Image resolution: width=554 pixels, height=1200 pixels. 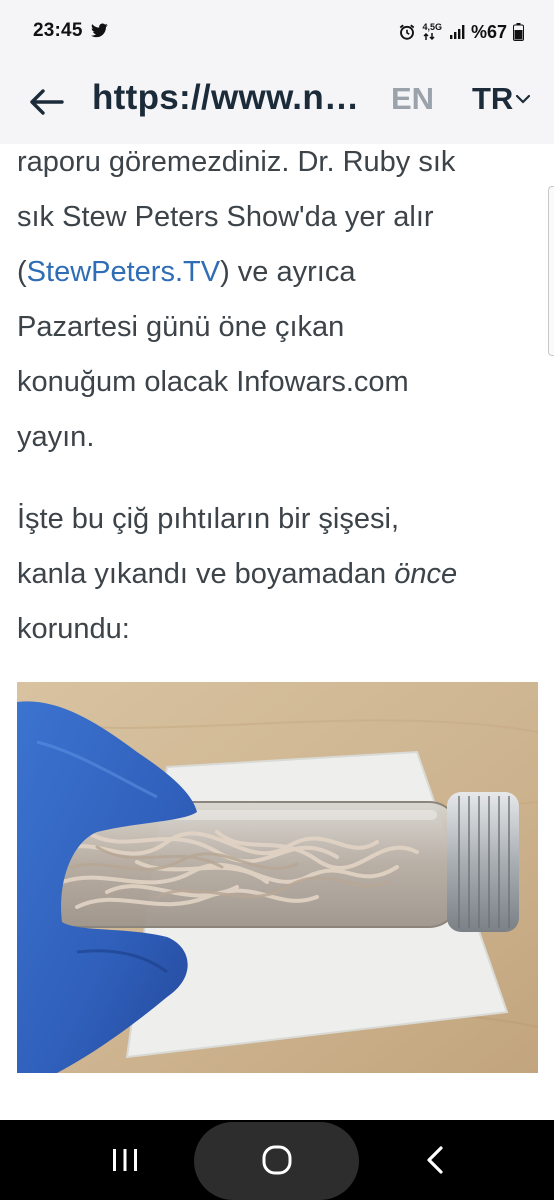 I want to click on status-icons: 4,5G %67, so click(x=461, y=32).